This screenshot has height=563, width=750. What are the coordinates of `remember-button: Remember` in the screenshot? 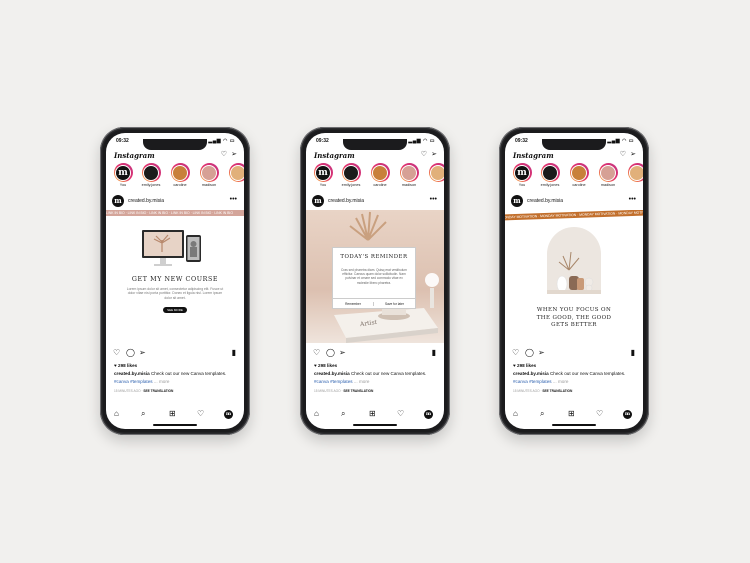 It's located at (353, 304).